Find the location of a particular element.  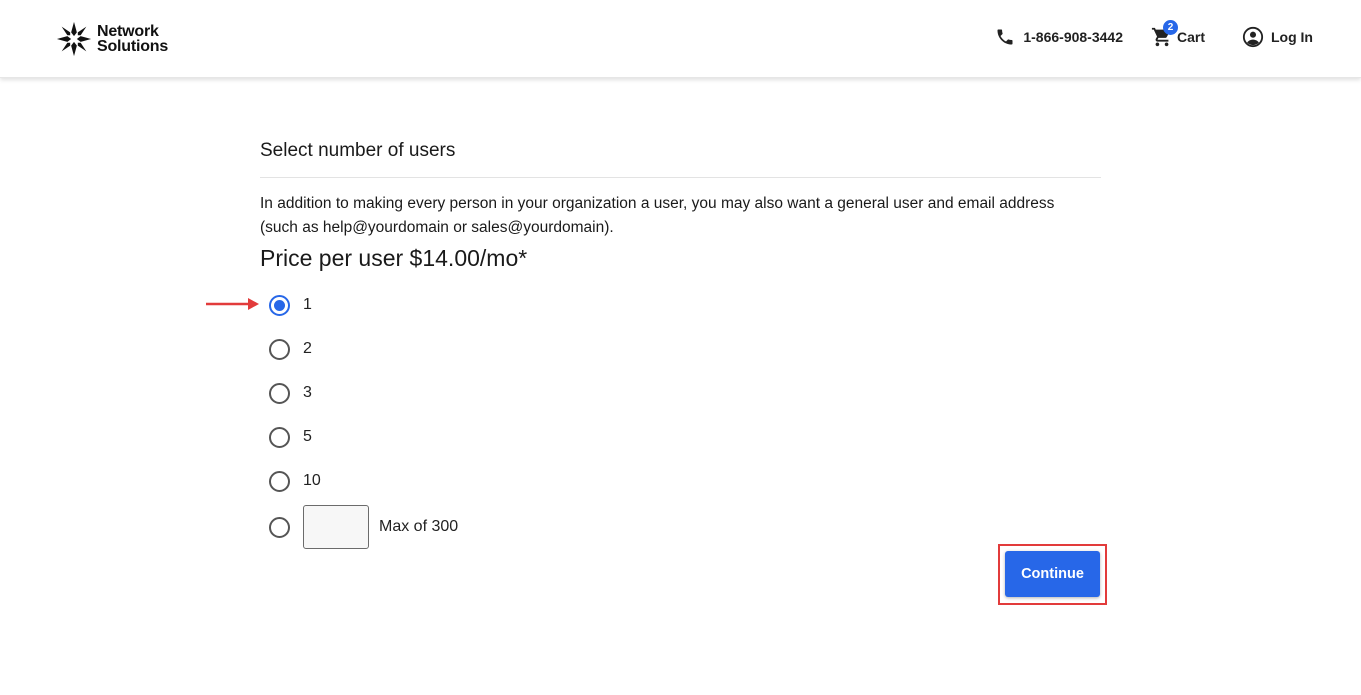

phone-icon is located at coordinates (1005, 37).